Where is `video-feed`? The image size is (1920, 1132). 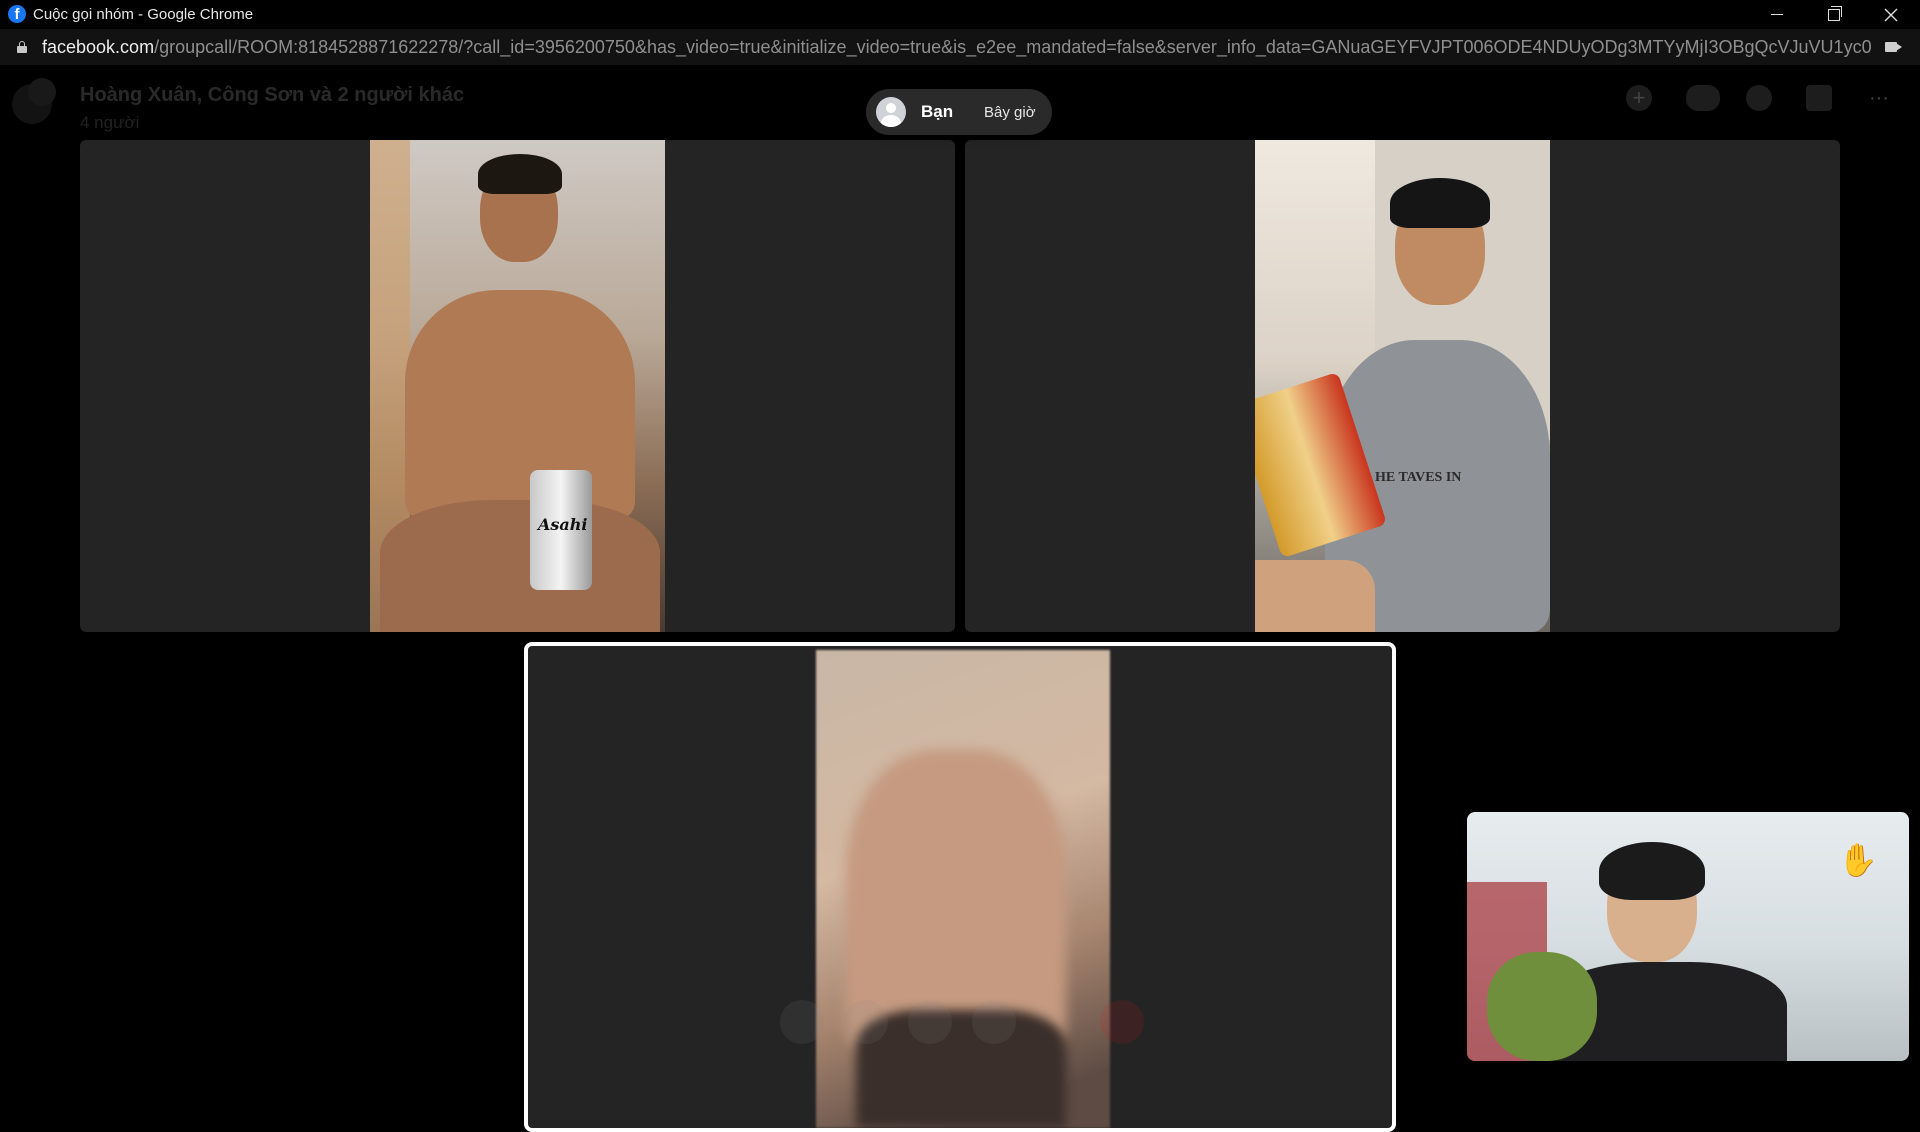 video-feed is located at coordinates (963, 889).